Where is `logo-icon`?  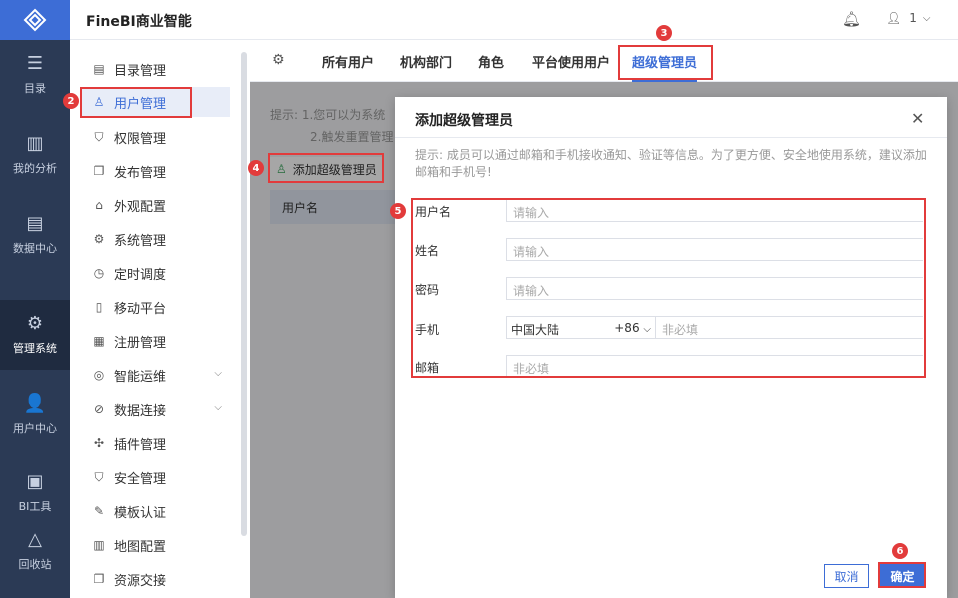
logo-icon is located at coordinates (35, 20).